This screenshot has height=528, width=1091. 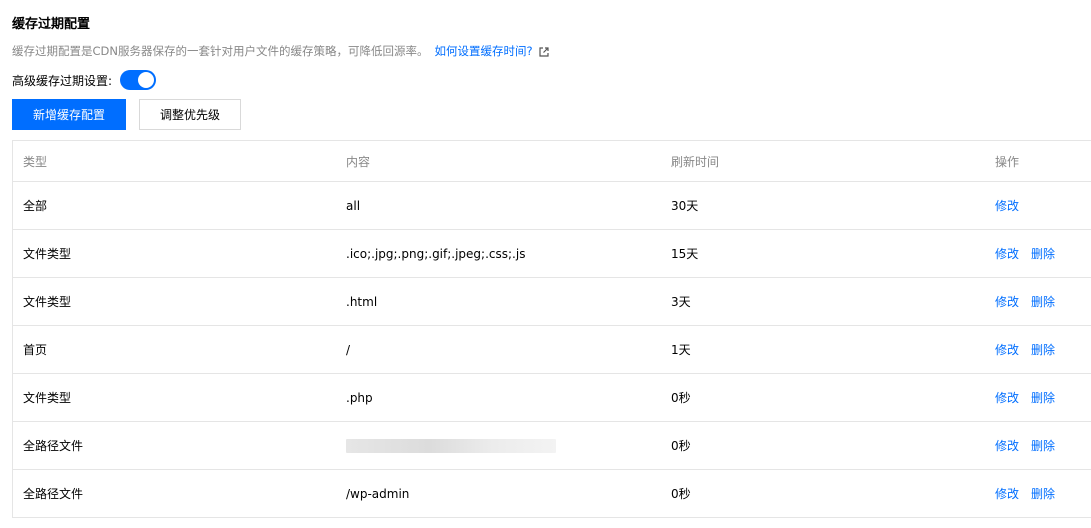 I want to click on column-header-ttl: 刷新时间, so click(x=695, y=161).